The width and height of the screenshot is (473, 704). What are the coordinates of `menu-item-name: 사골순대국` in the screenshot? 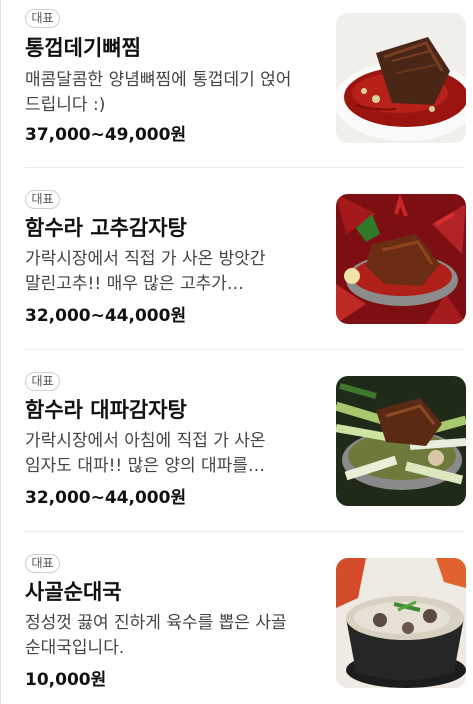 It's located at (73, 592).